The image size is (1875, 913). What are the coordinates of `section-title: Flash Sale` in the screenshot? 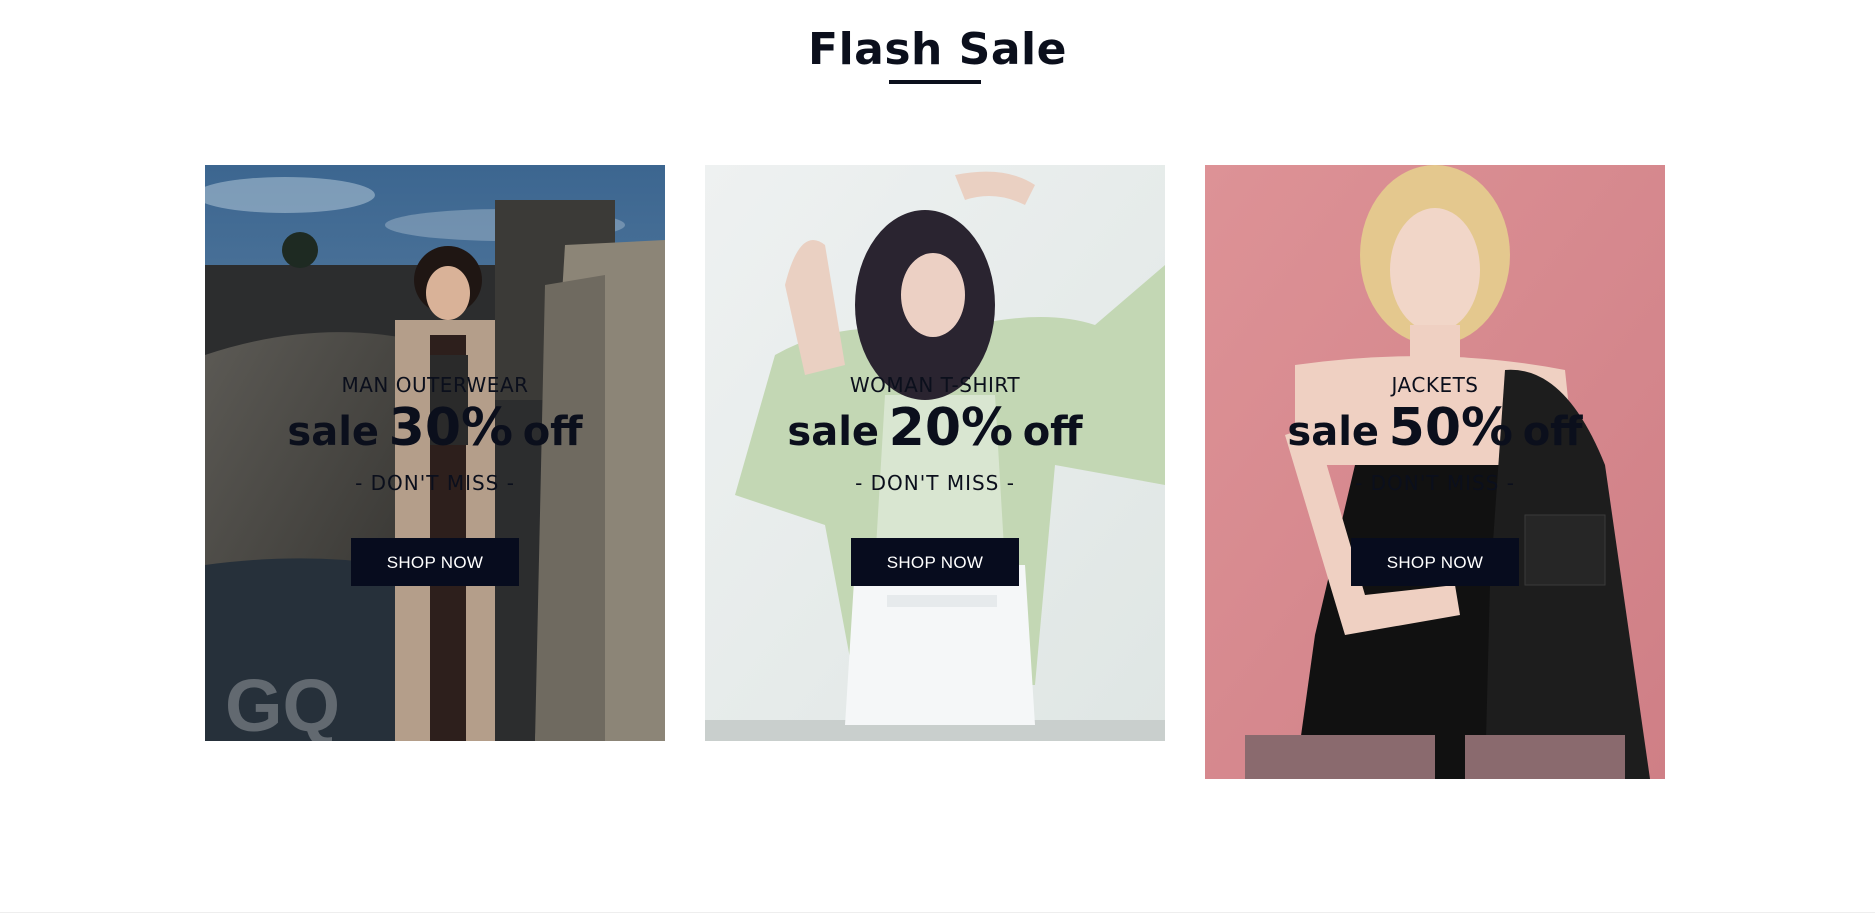 It's located at (937, 49).